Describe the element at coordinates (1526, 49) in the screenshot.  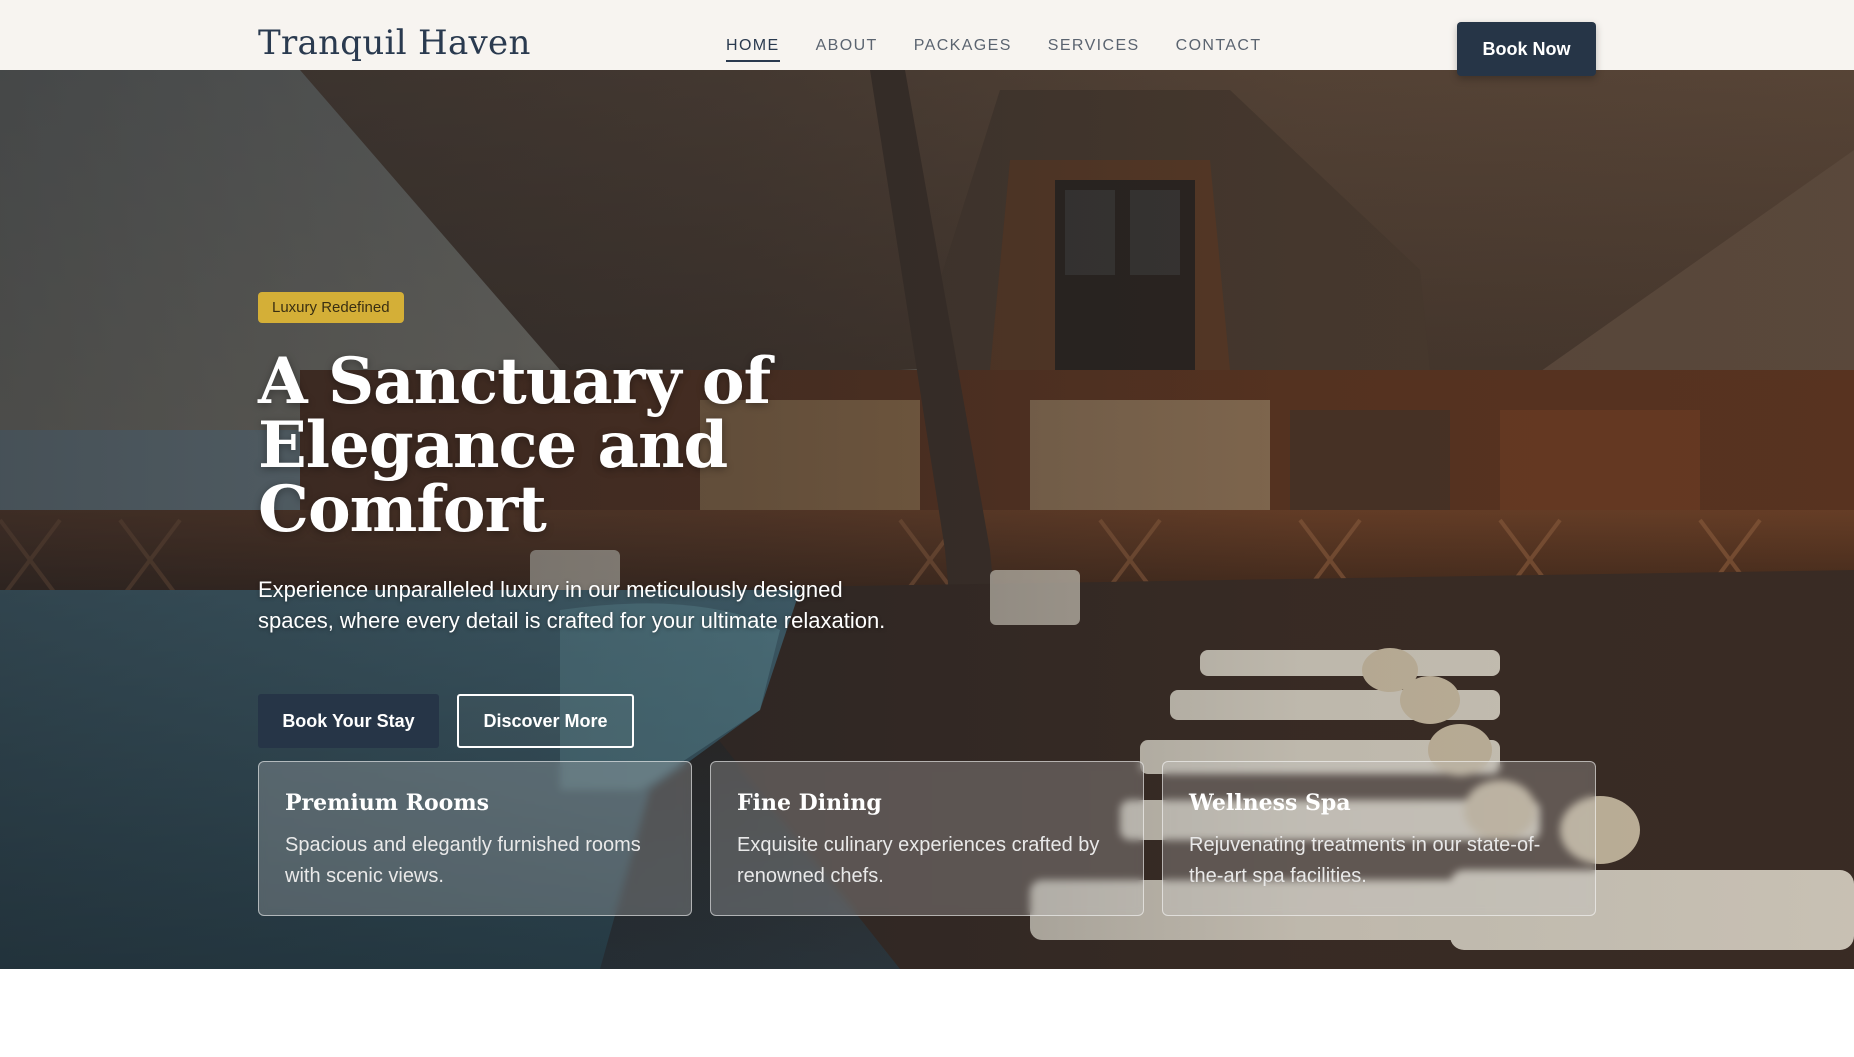
I see `book-now-button: Book Now` at that location.